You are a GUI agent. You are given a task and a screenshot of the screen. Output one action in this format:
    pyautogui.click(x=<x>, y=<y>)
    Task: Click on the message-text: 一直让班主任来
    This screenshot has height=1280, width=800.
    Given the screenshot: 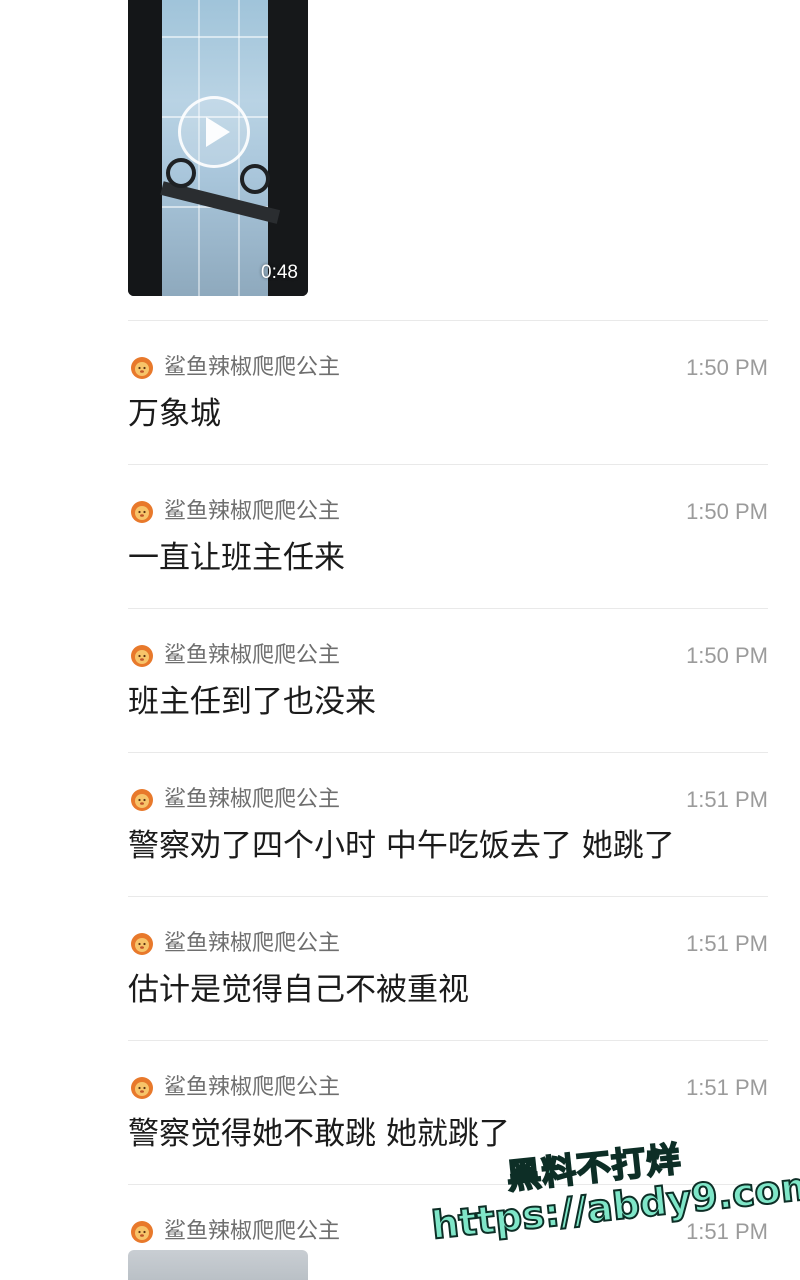 What is the action you would take?
    pyautogui.click(x=236, y=558)
    